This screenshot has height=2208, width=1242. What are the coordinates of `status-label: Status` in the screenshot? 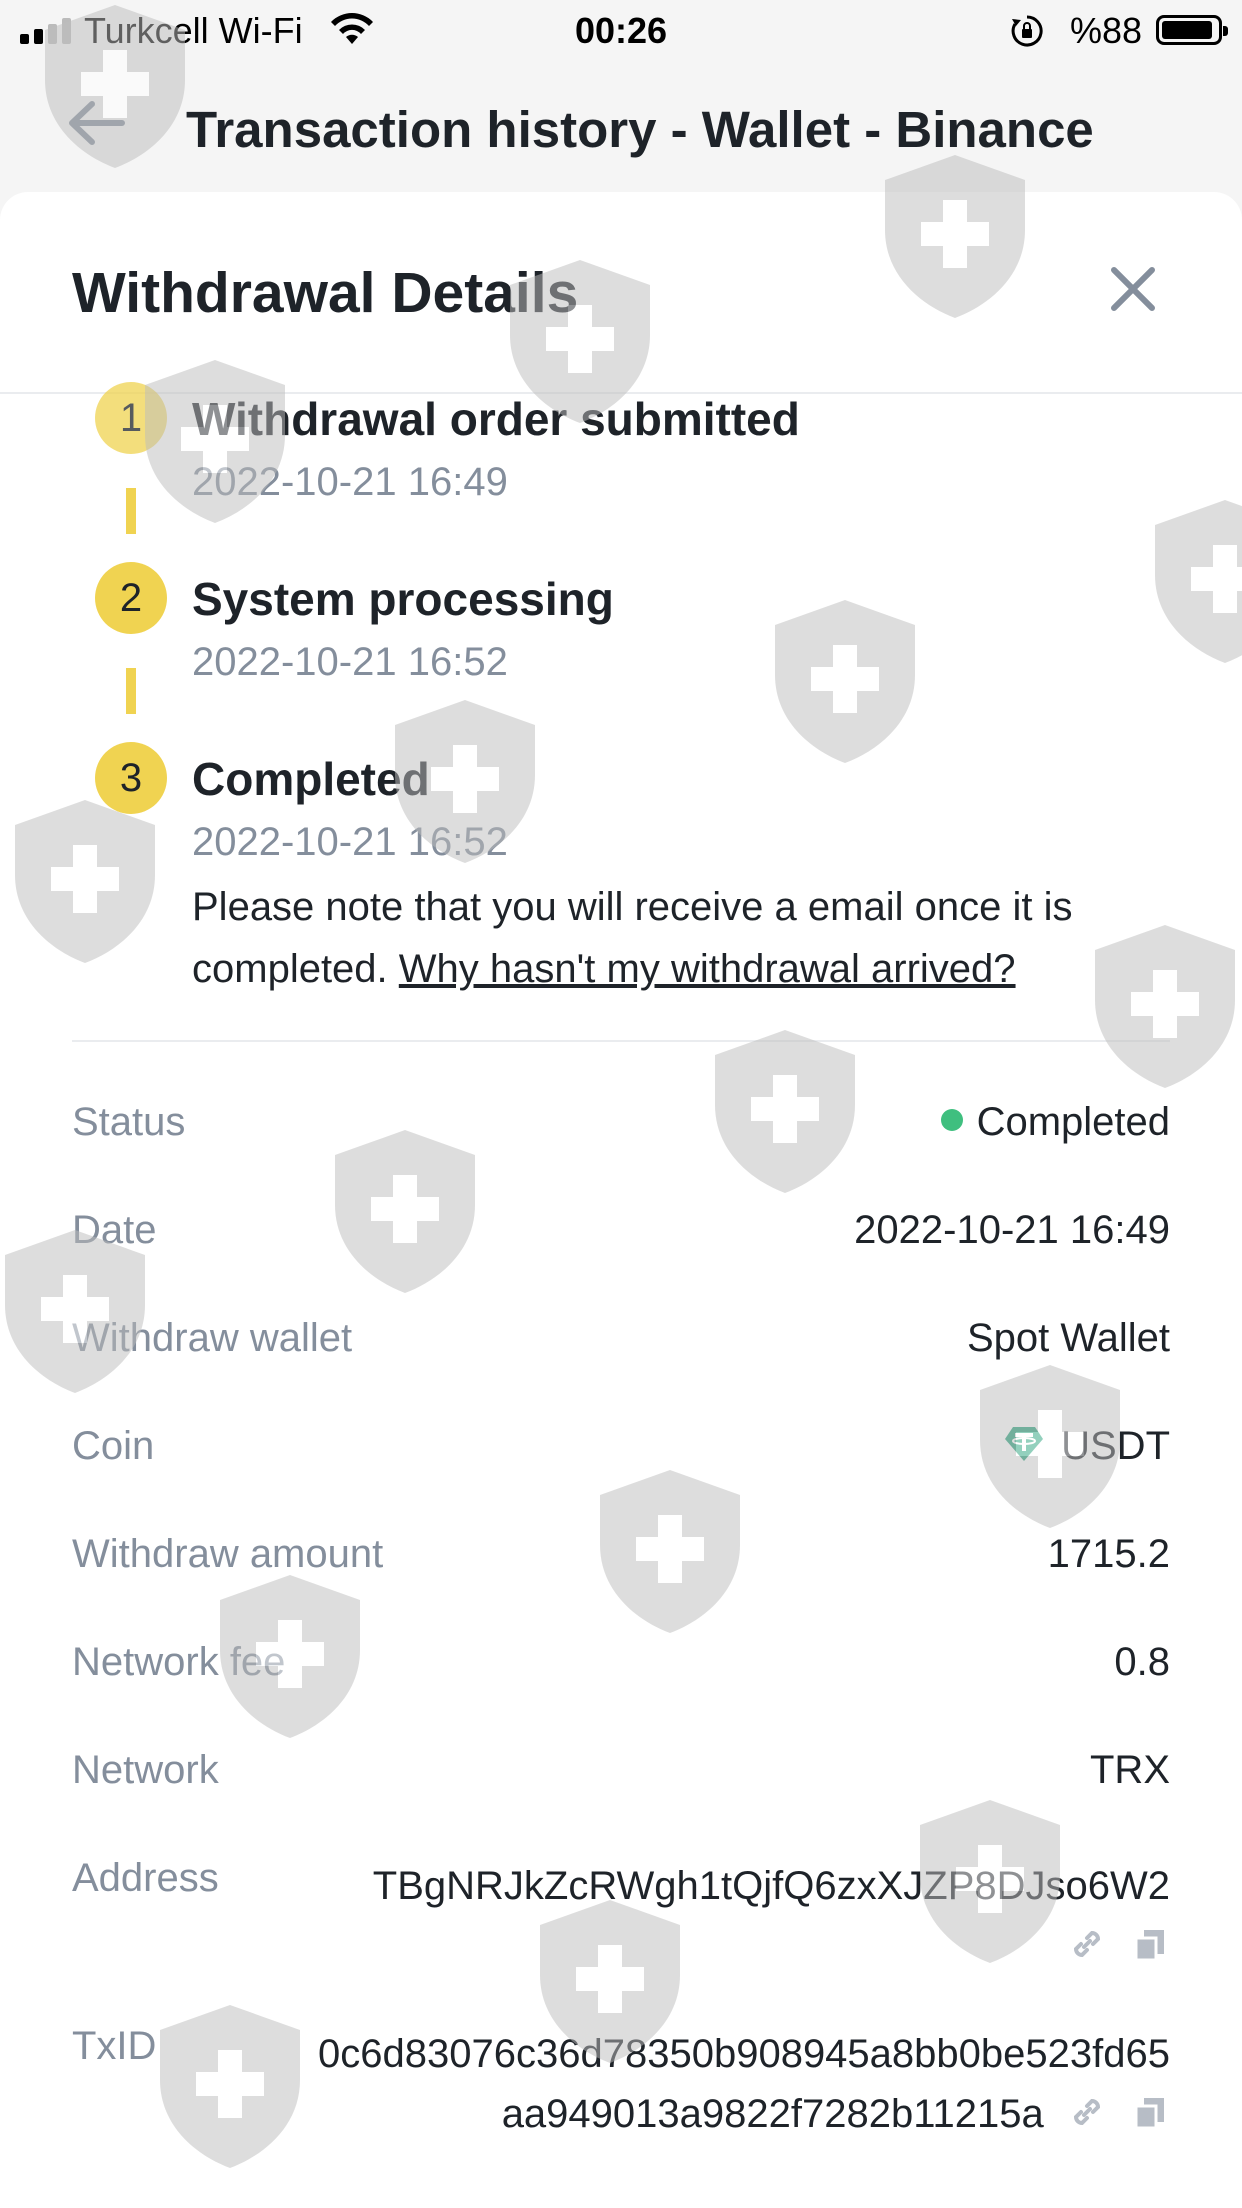 It's located at (129, 1122).